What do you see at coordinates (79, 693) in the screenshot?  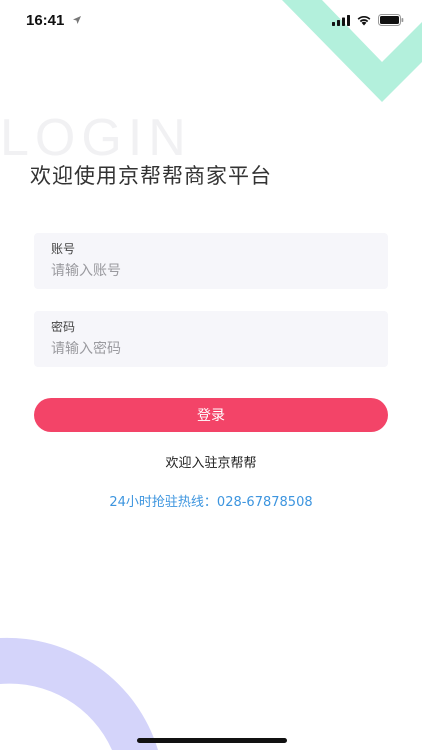 I see `decorative-ring-shape` at bounding box center [79, 693].